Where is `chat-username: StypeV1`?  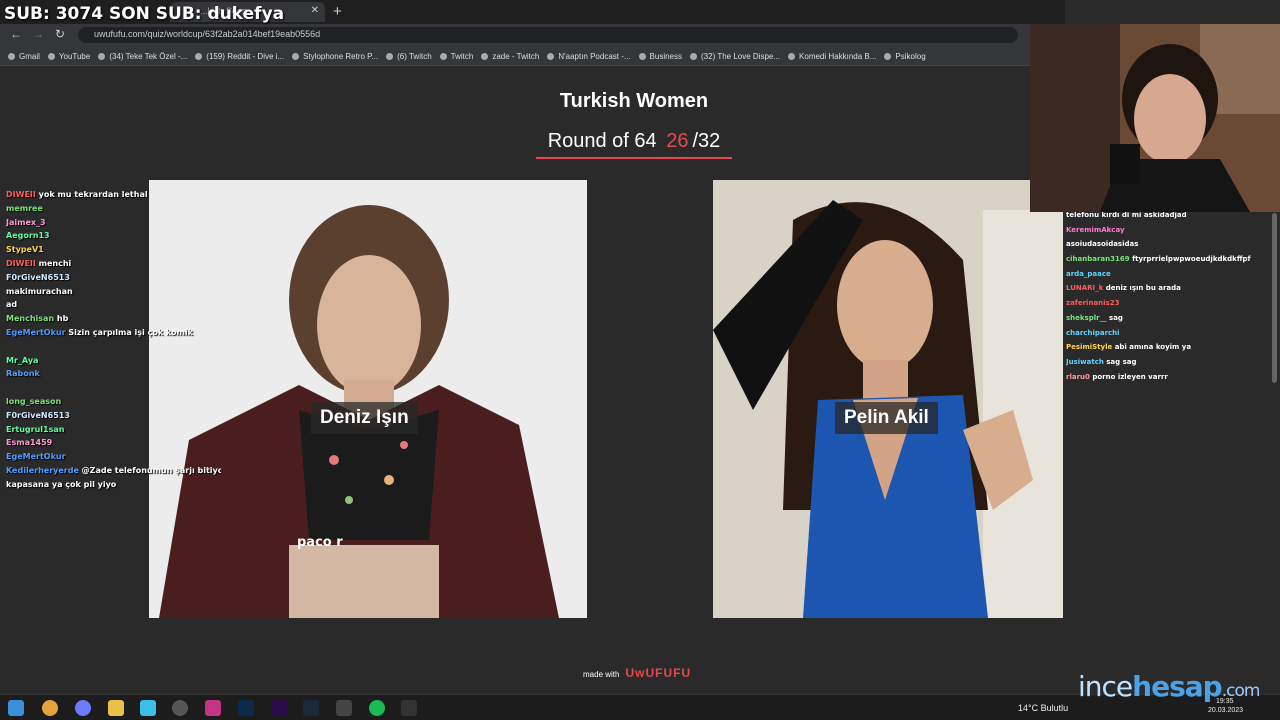 chat-username: StypeV1 is located at coordinates (25, 249).